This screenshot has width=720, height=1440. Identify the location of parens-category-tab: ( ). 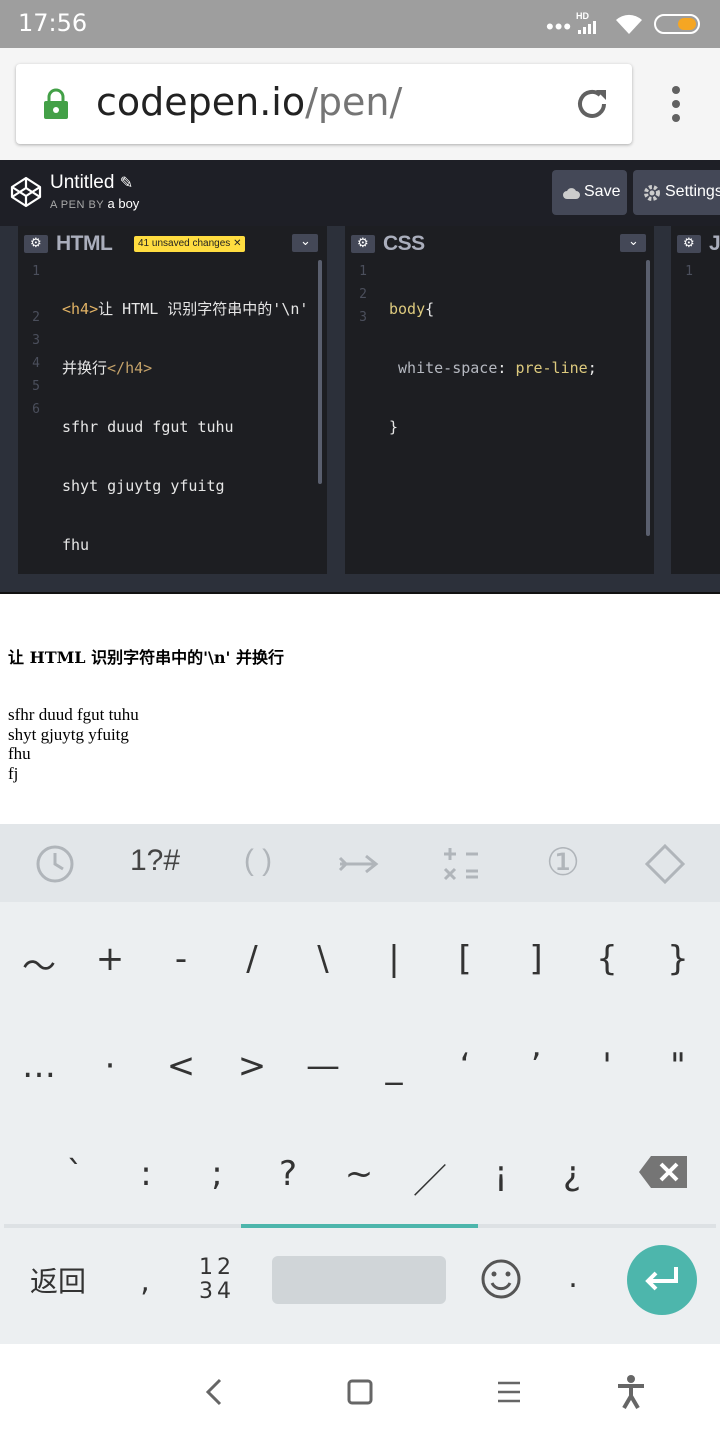
(258, 866).